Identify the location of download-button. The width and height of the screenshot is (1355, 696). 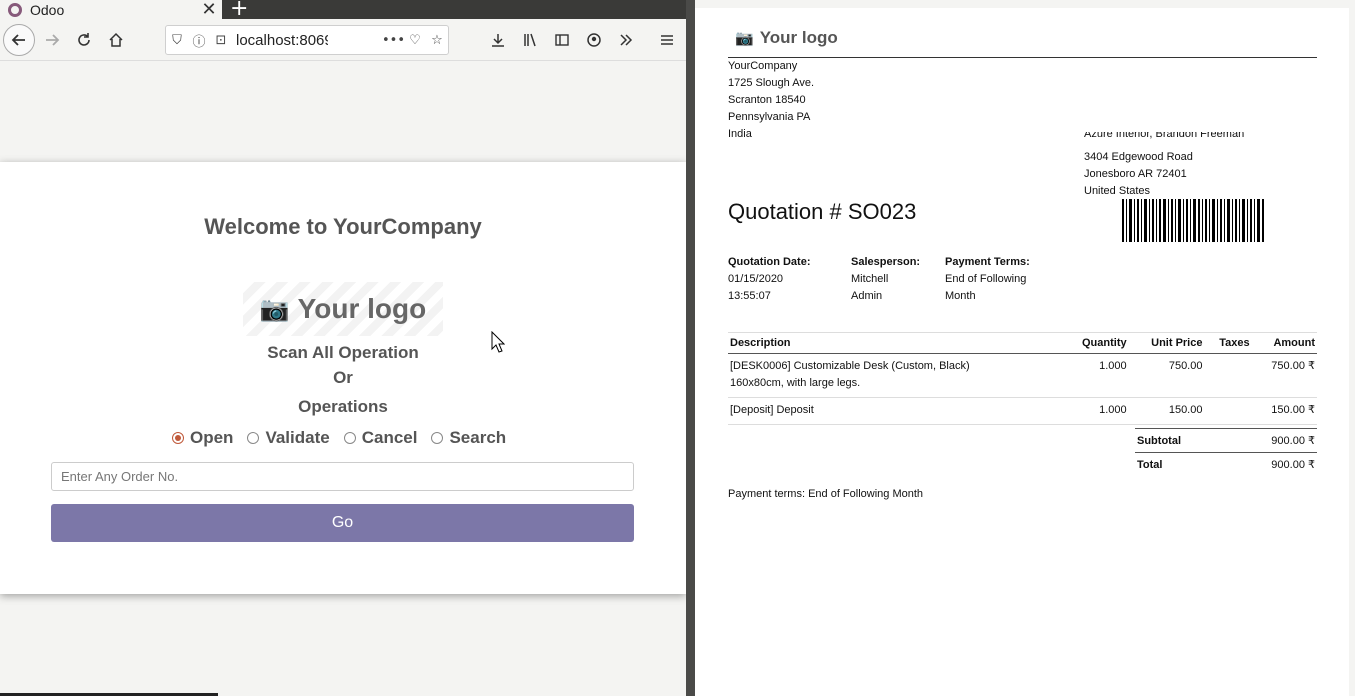
(498, 40).